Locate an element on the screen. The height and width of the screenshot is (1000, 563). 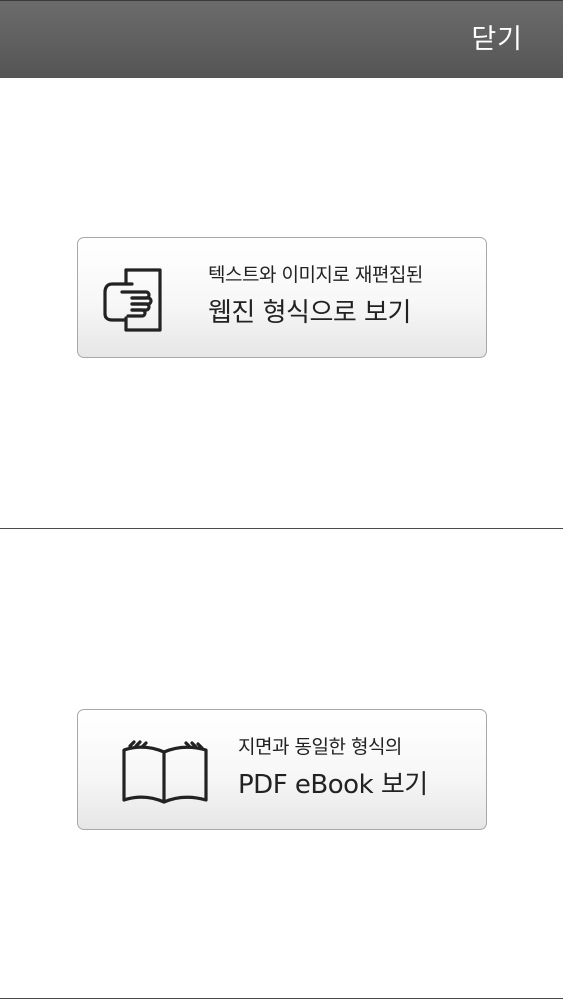
pdf-ebook-view-button: 지면과 동일한 형식의 PDF eBook 보기 is located at coordinates (282, 769).